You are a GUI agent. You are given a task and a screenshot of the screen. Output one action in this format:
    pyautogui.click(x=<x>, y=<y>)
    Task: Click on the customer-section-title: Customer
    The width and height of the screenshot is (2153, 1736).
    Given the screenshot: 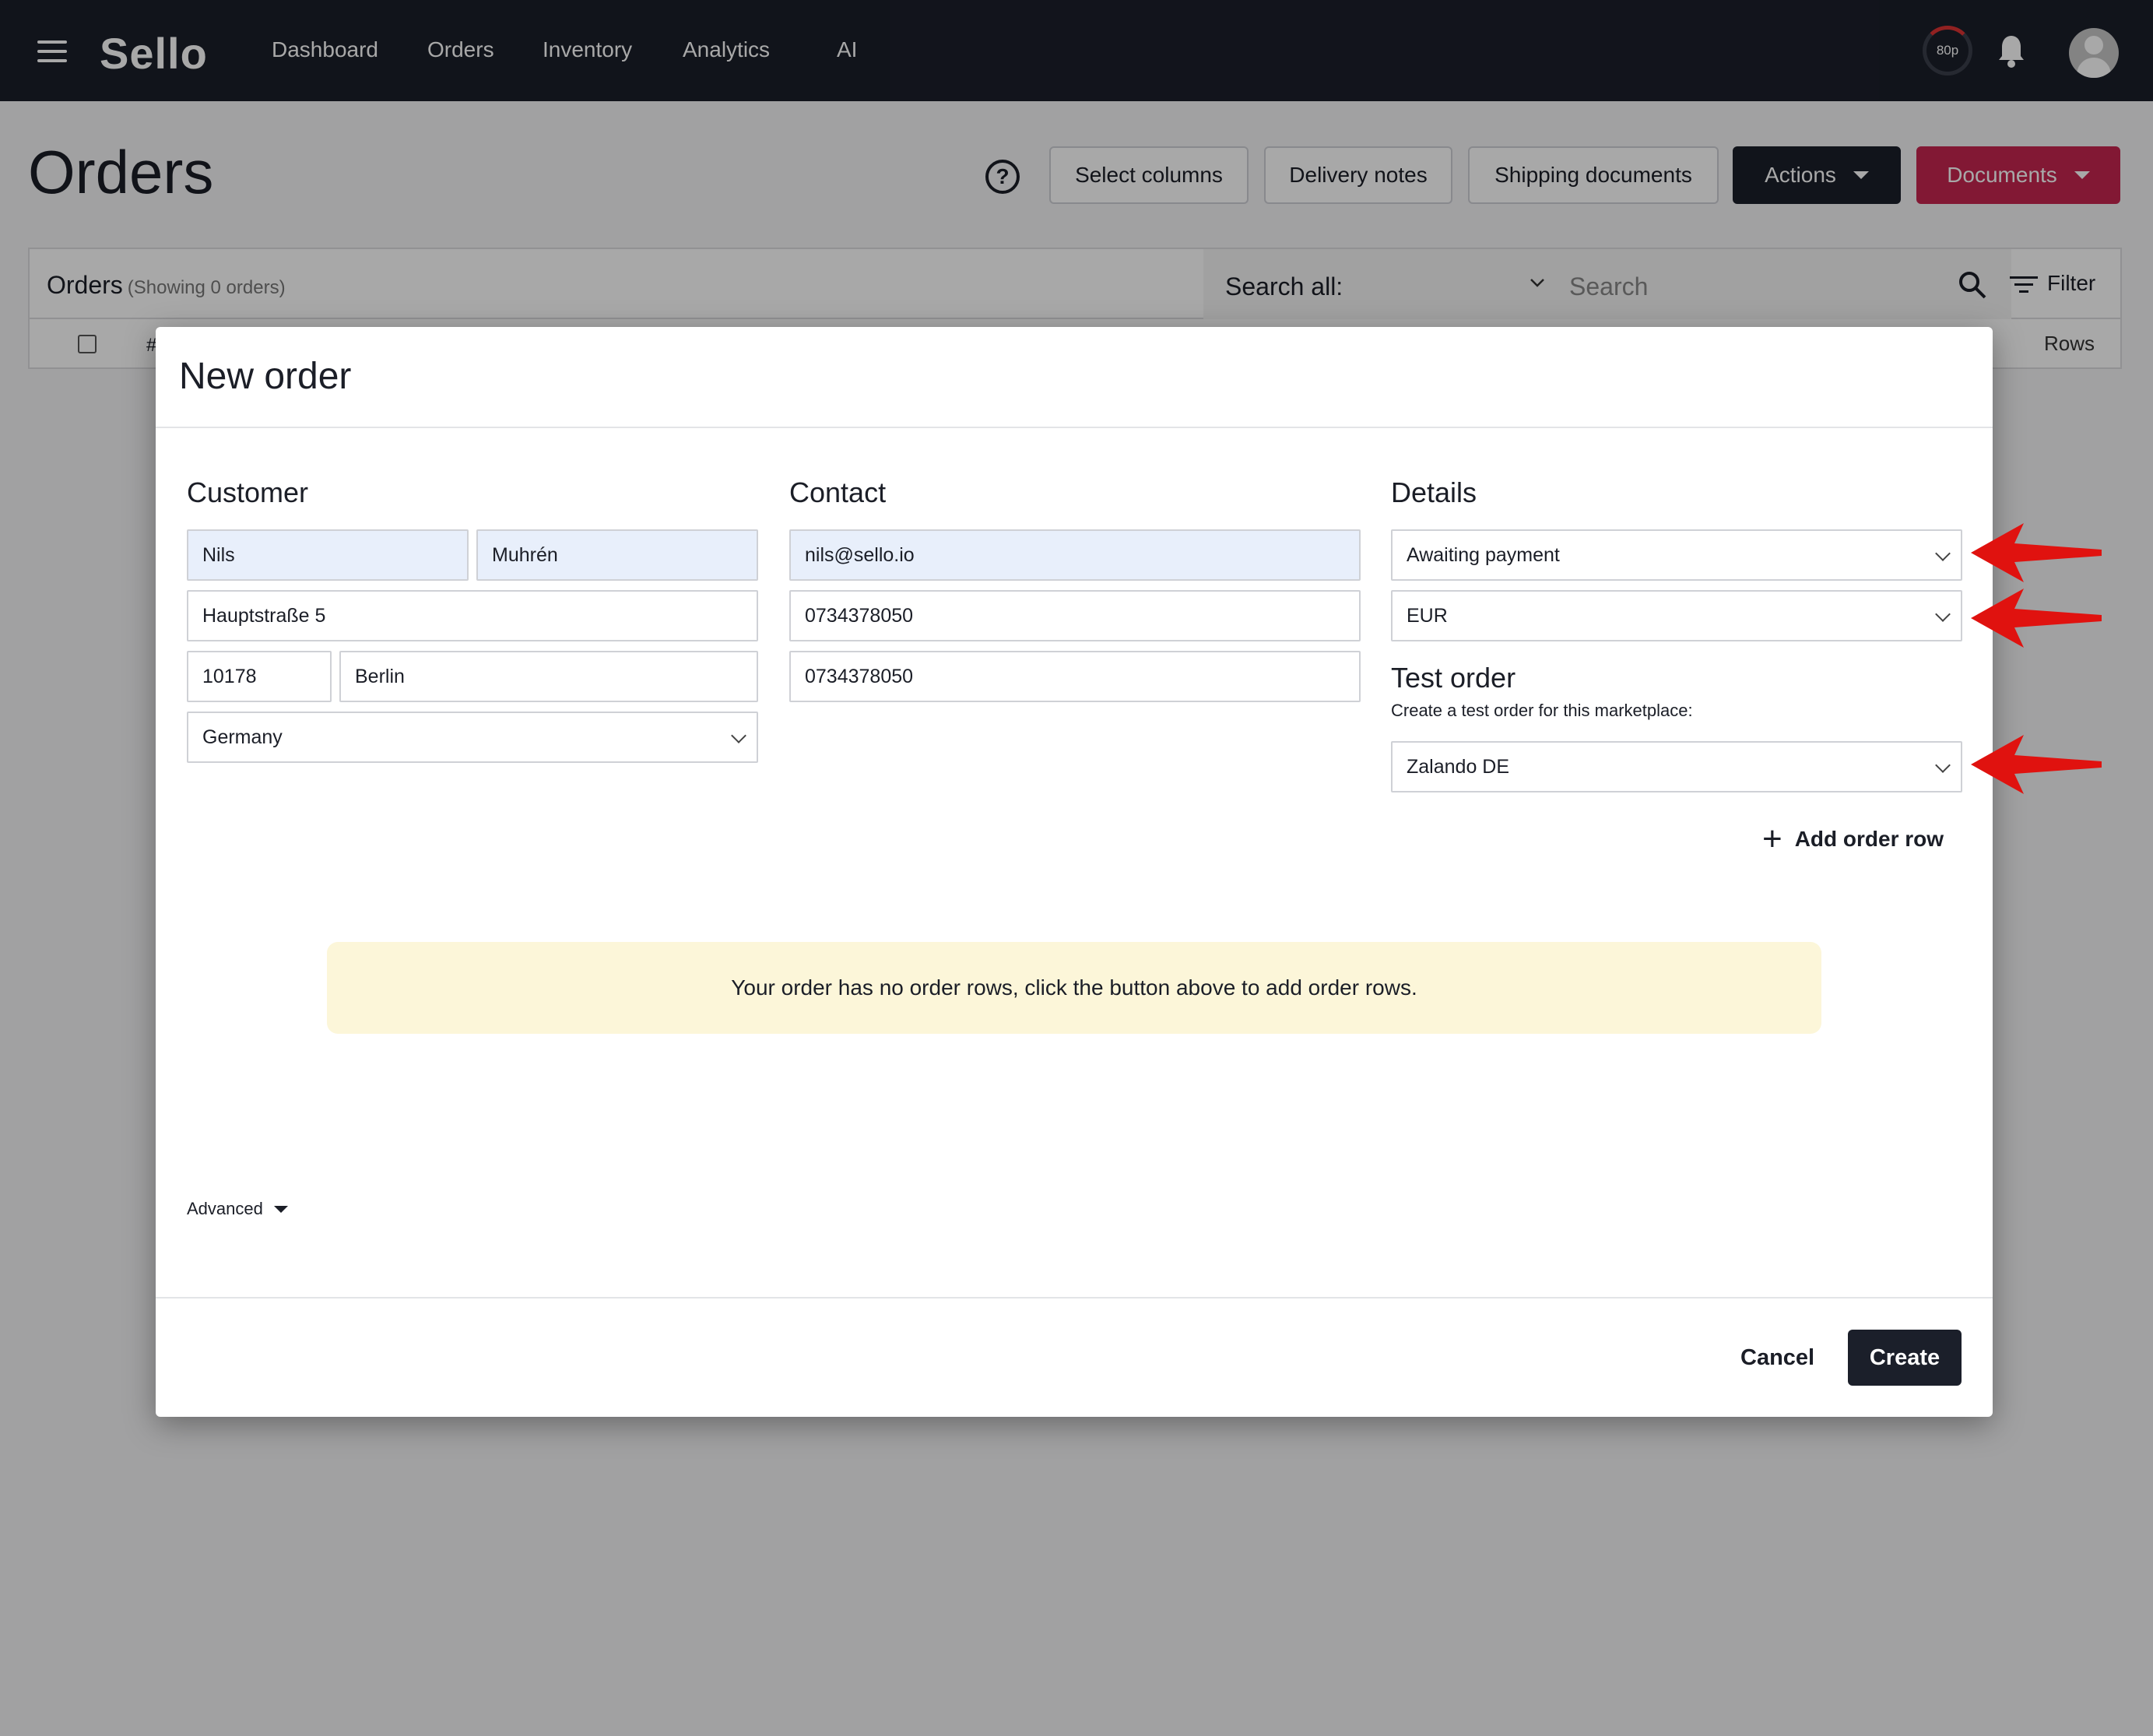 What is the action you would take?
    pyautogui.click(x=248, y=492)
    